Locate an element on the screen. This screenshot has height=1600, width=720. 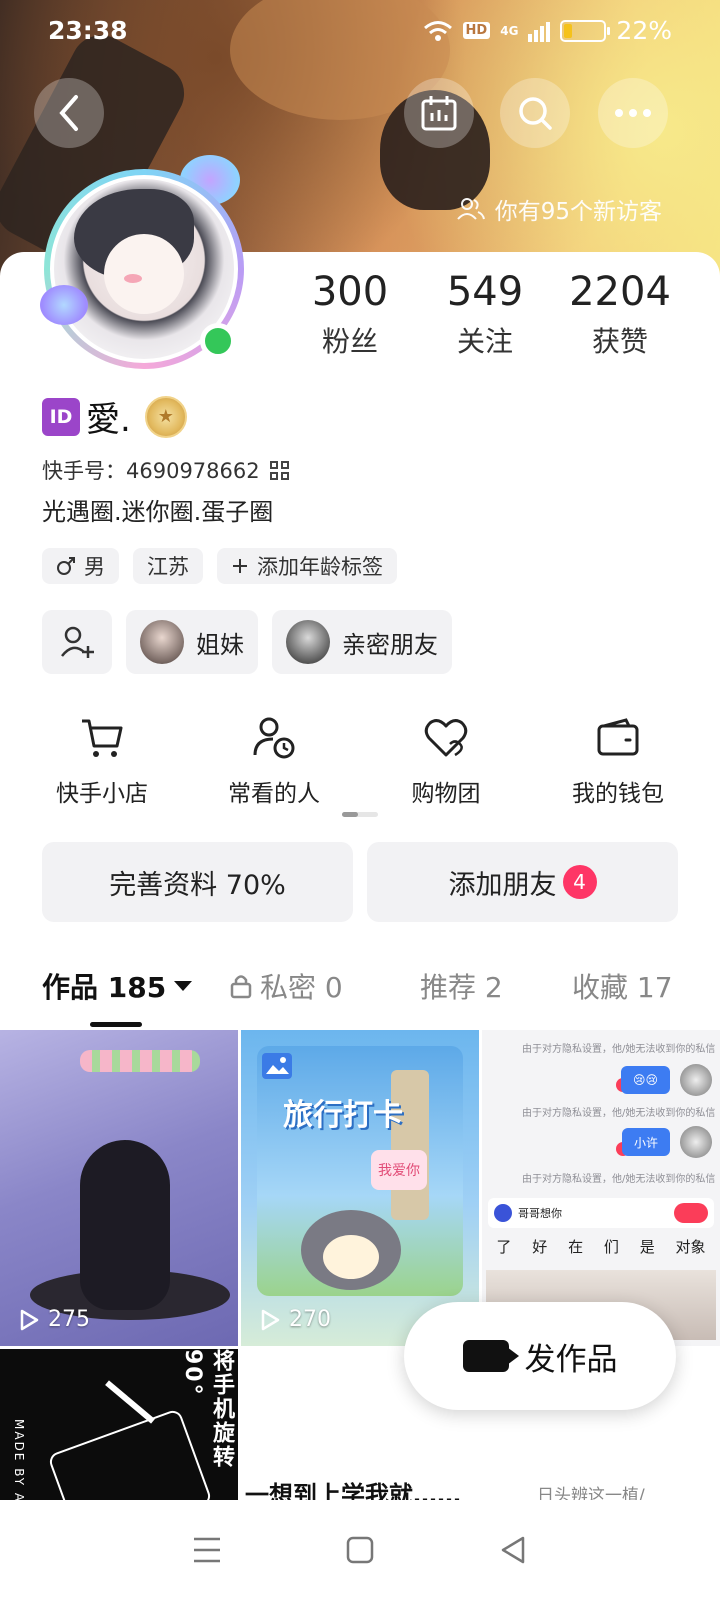
profile-tags: 男 江苏 添加年龄标签 is located at coordinates (219, 566).